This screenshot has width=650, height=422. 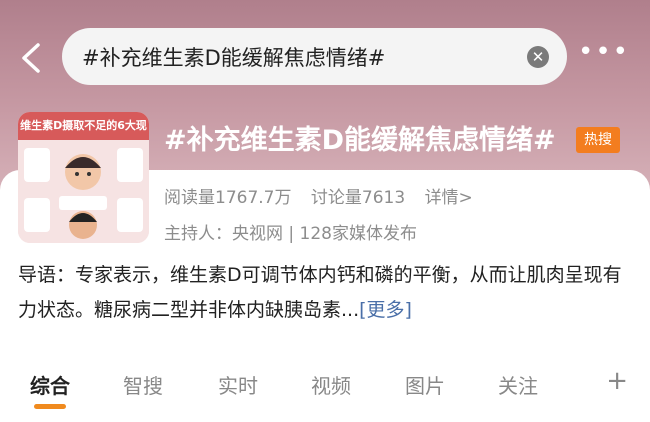 What do you see at coordinates (83, 126) in the screenshot?
I see `thumbnail-caption: 维生素D摄取不足的6大现` at bounding box center [83, 126].